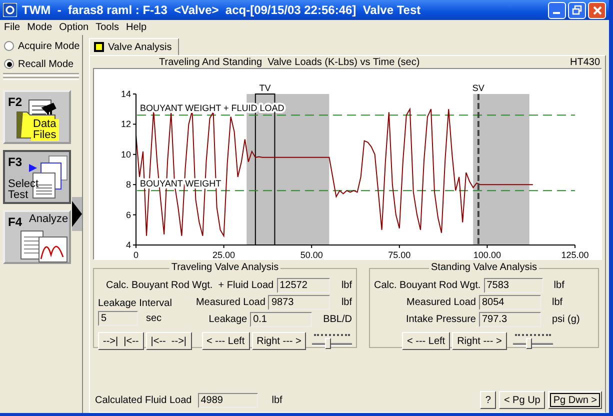 The height and width of the screenshot is (416, 613). Describe the element at coordinates (77, 214) in the screenshot. I see `expand-arrow-icon` at that location.